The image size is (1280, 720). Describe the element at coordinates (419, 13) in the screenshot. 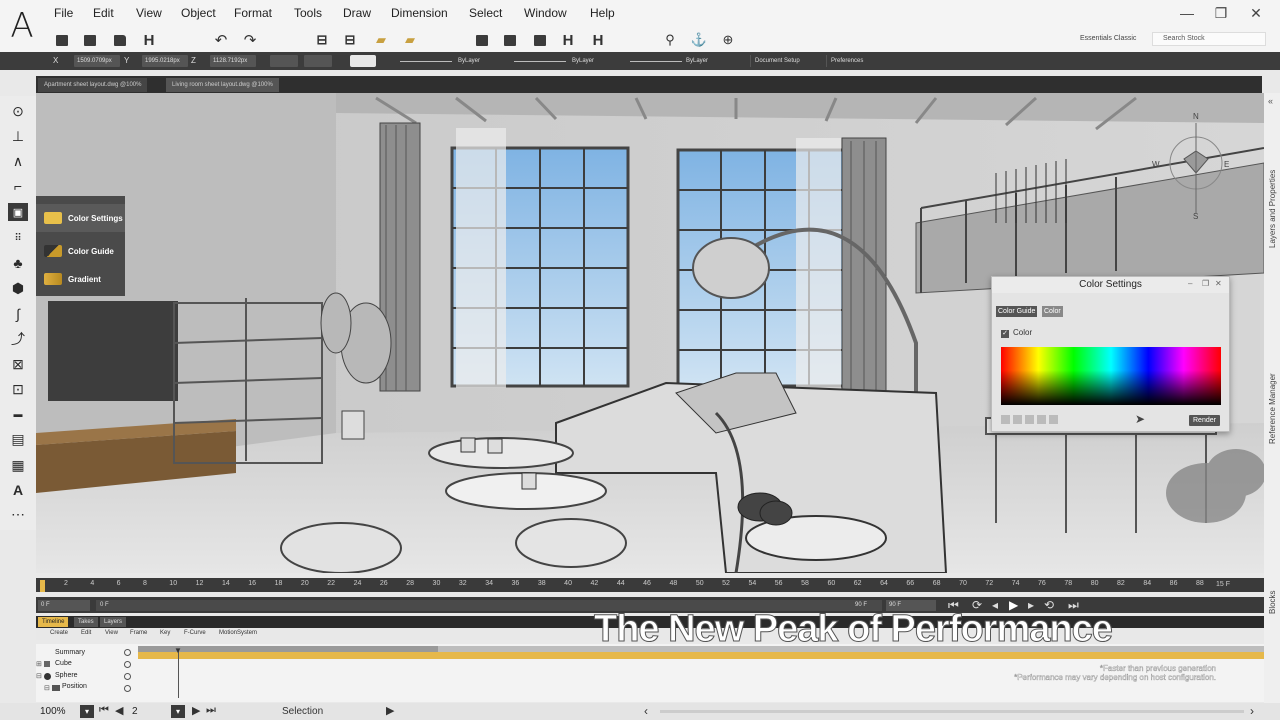

I see `menu-dimension: Dimension` at that location.